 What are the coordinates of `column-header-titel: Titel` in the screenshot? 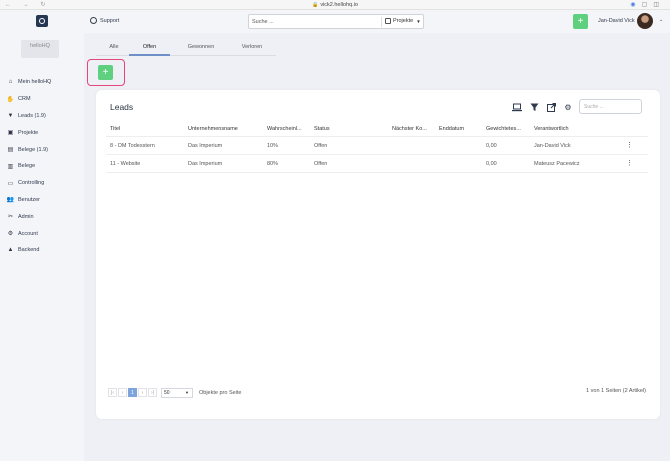 It's located at (115, 129).